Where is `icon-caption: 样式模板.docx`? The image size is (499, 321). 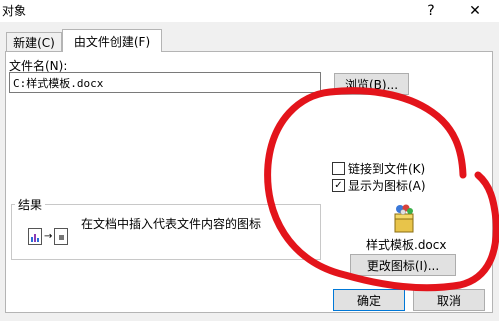 icon-caption: 样式模板.docx is located at coordinates (406, 245).